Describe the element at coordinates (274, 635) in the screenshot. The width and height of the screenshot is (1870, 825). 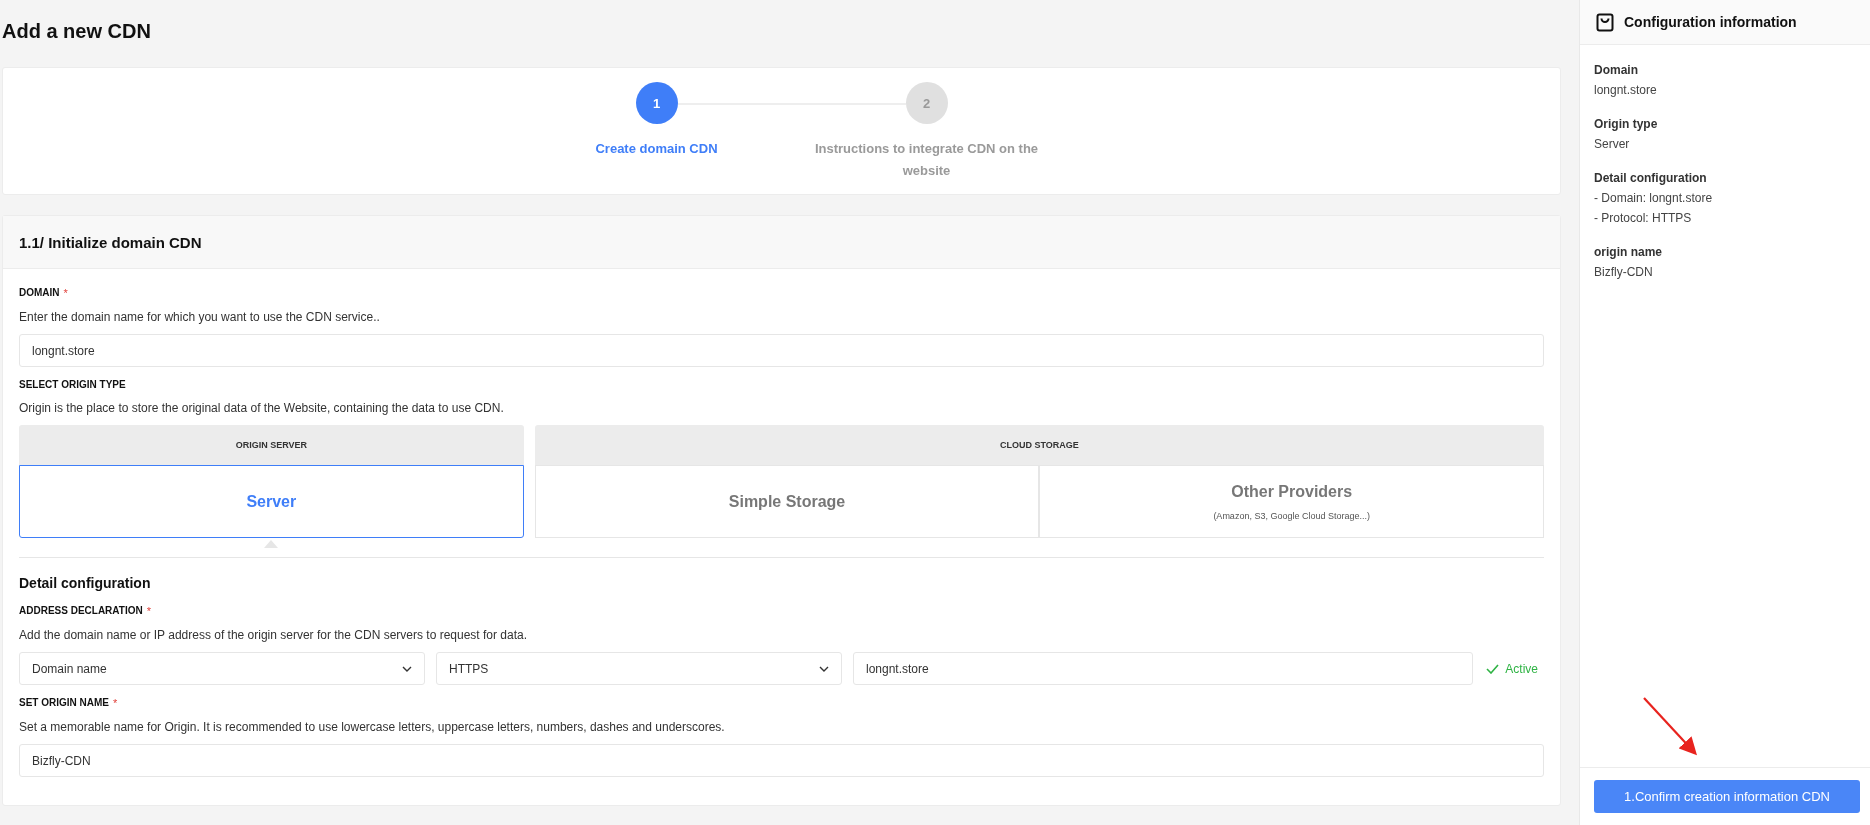
I see `help-text: Add the domain name or IP address of the origin server for the CDN servers to request for data.` at that location.